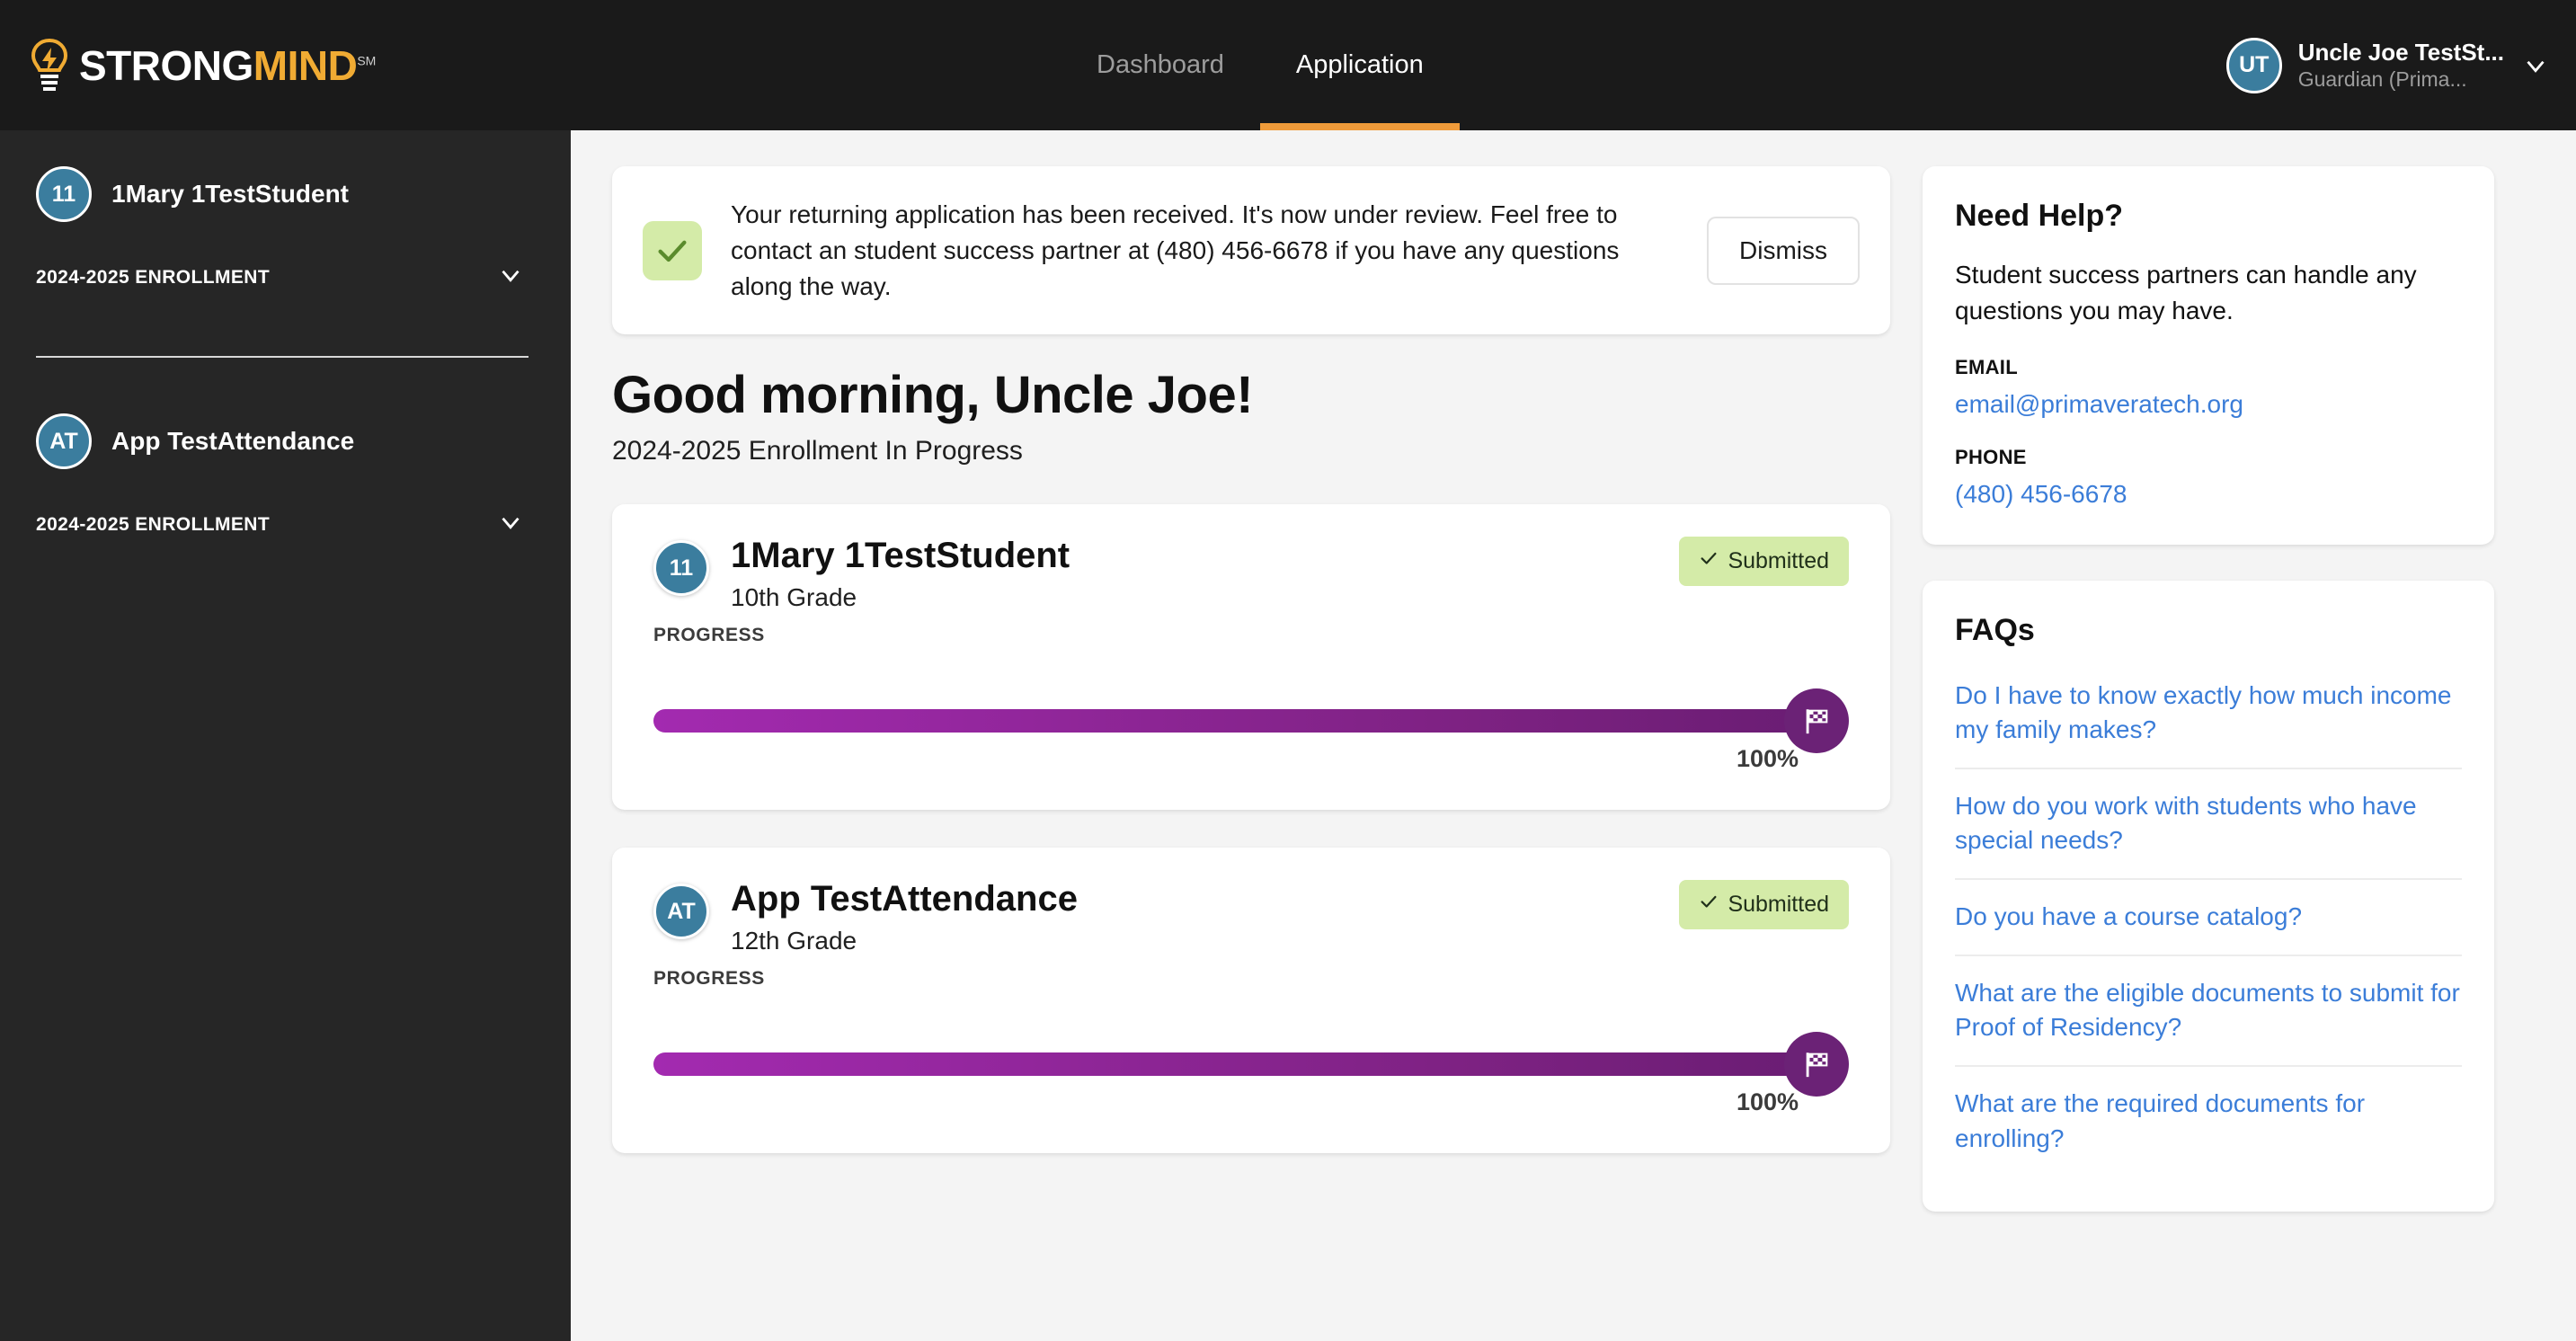 This screenshot has height=1341, width=2576. Describe the element at coordinates (282, 357) in the screenshot. I see `sidebar-divider` at that location.